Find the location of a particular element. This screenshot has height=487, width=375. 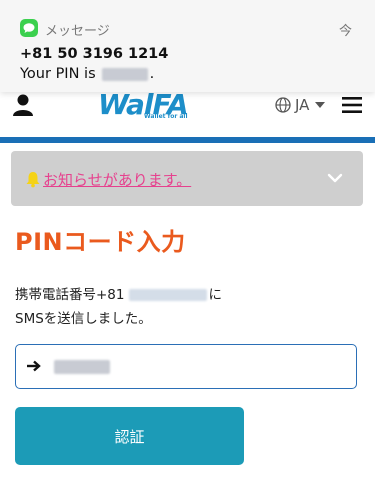

notification-app-name: メッセージ is located at coordinates (77, 31).